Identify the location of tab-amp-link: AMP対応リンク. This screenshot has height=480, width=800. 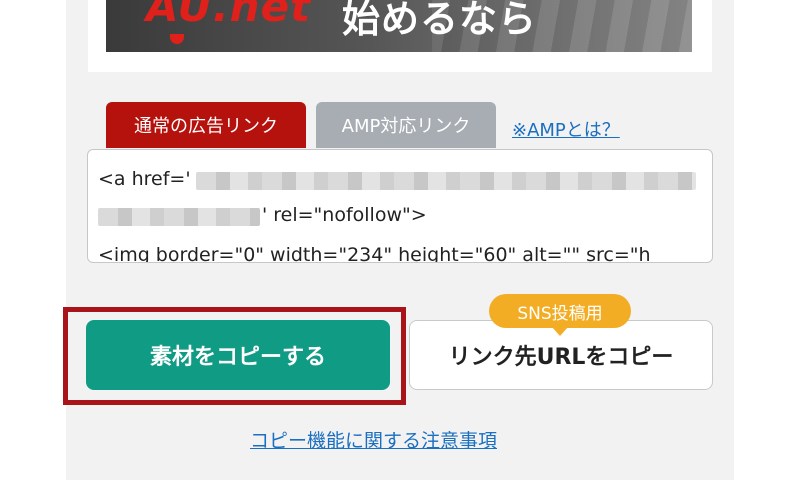
(406, 125).